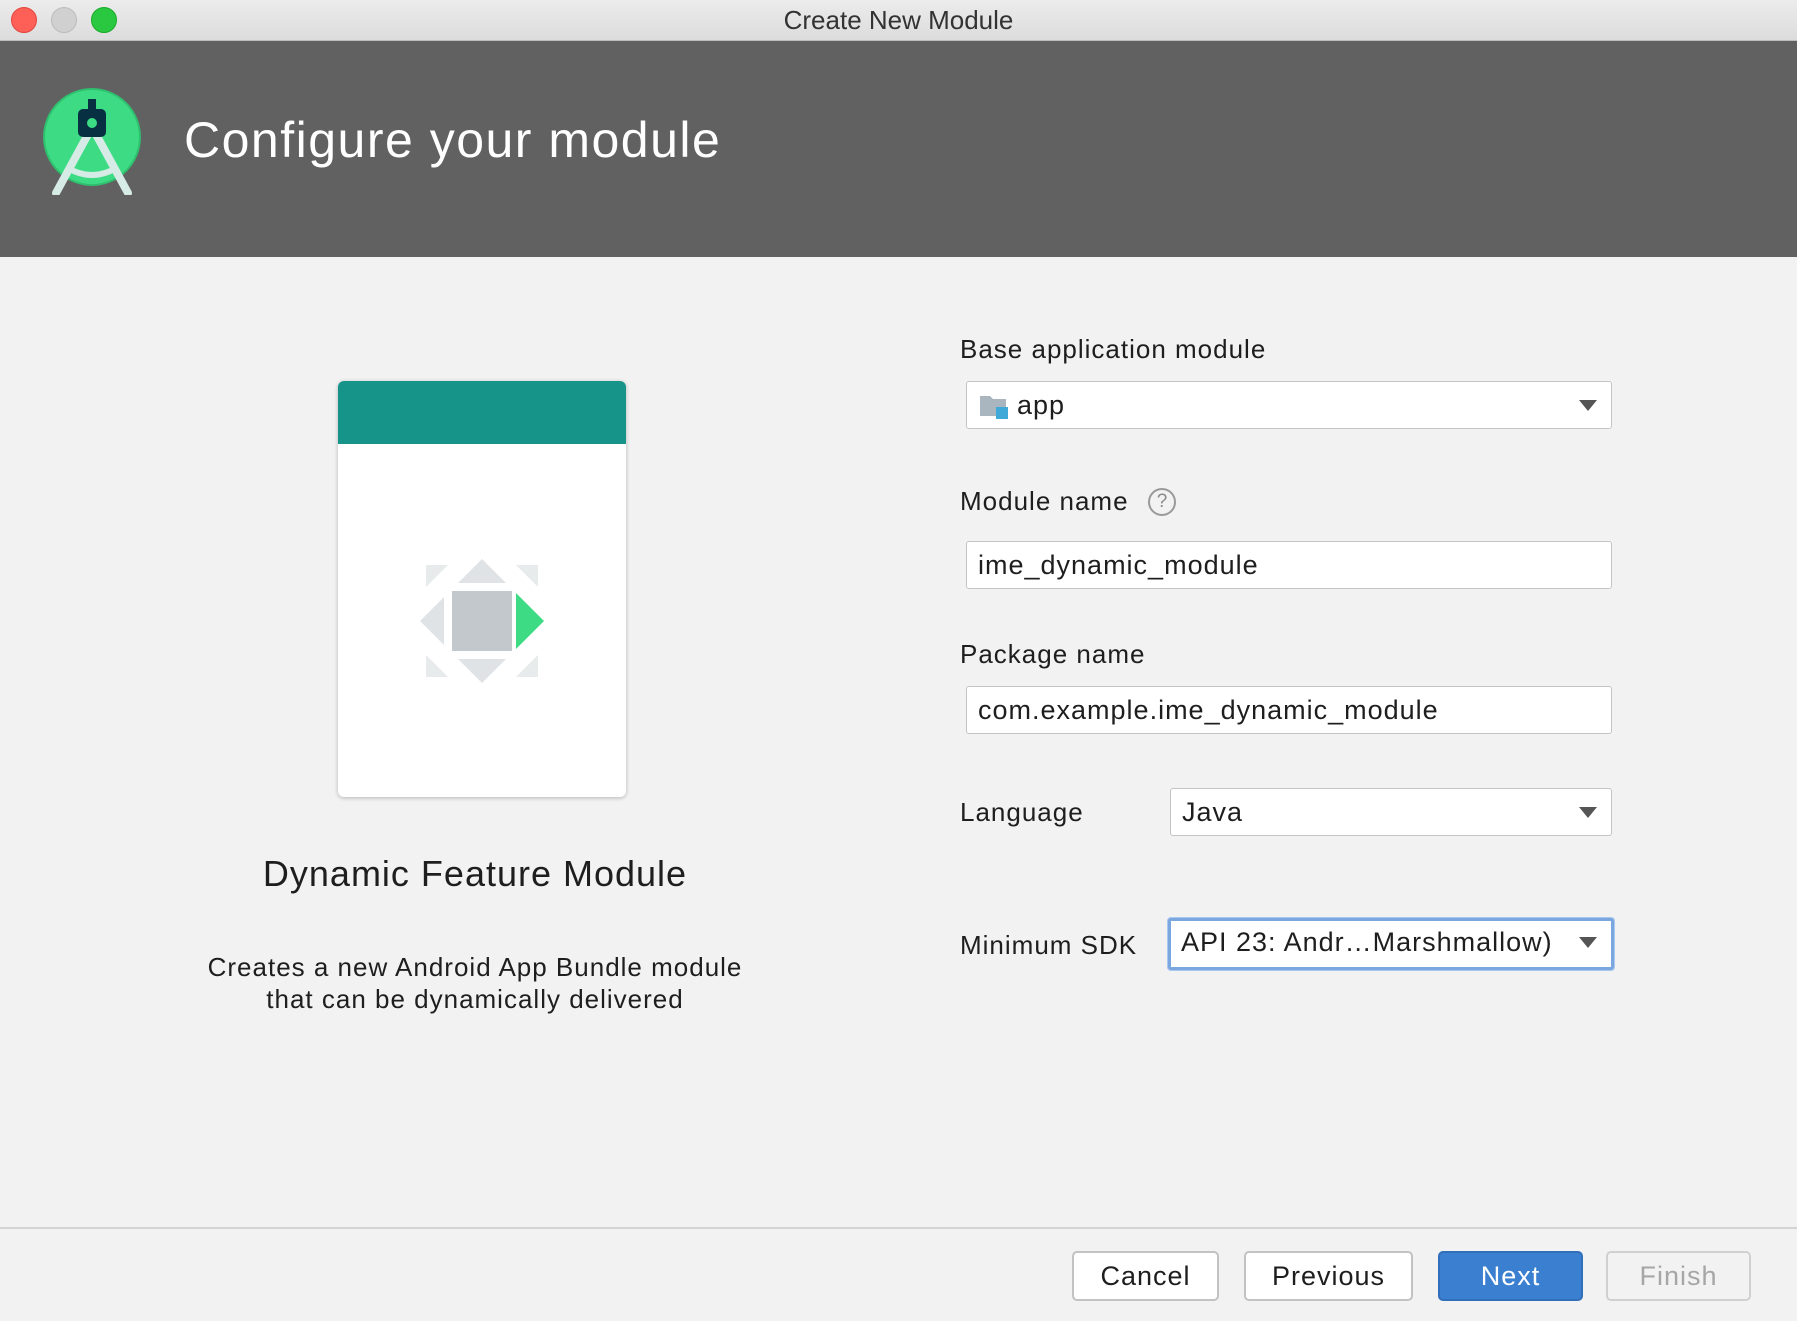 This screenshot has height=1321, width=1797. I want to click on minimum-sdk-label: Minimum SDK, so click(1049, 945).